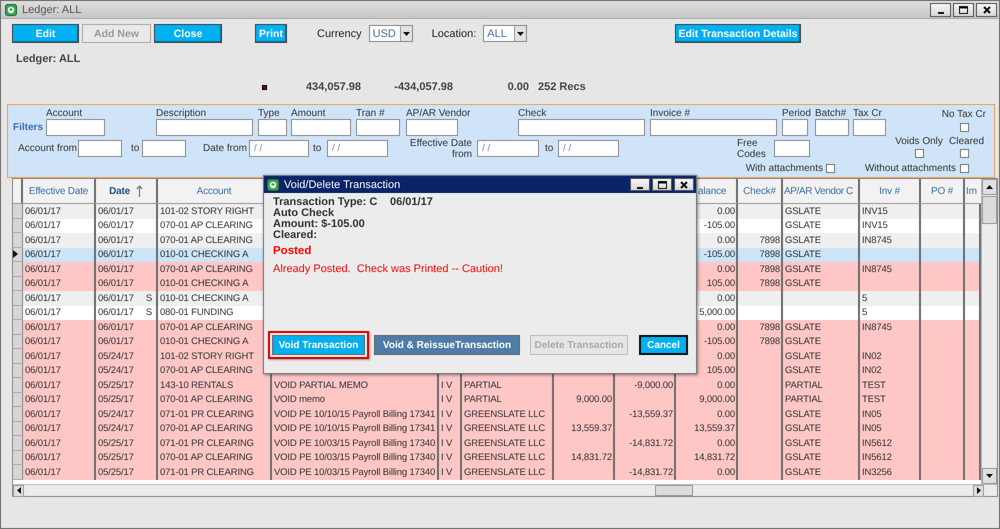  Describe the element at coordinates (388, 269) in the screenshot. I see `warning-text: Already Posted. Check was Printed -- Caution!` at that location.